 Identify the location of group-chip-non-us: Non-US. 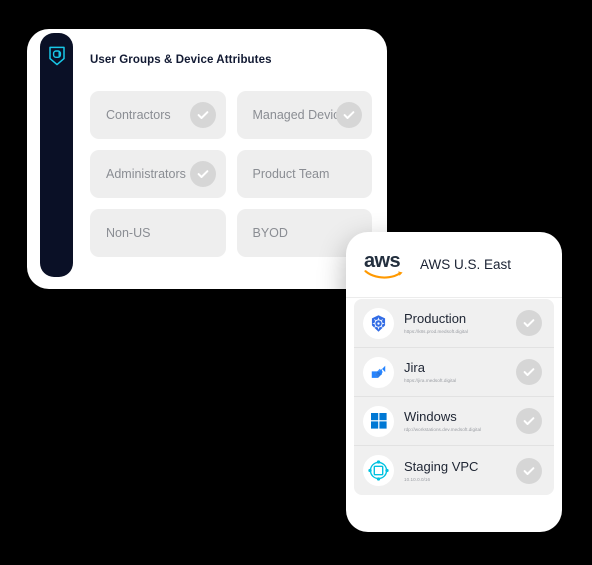
(158, 233).